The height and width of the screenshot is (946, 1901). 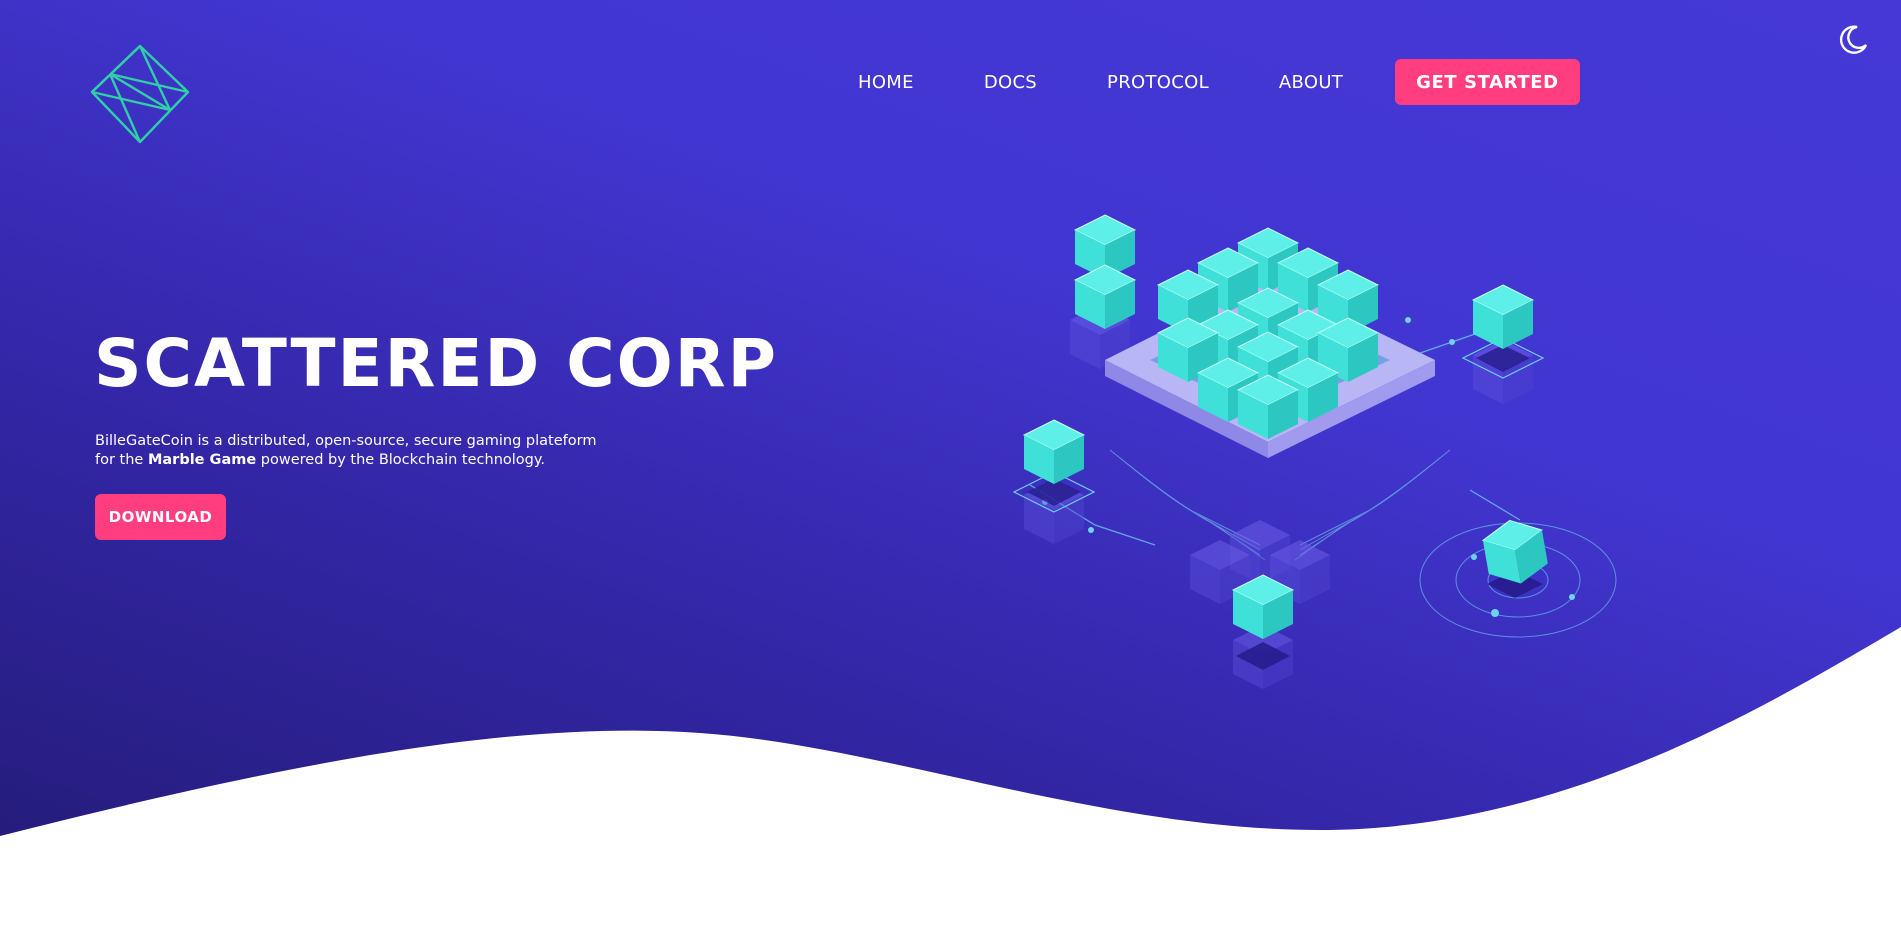 I want to click on page-title: SCATTERED CORP, so click(x=436, y=363).